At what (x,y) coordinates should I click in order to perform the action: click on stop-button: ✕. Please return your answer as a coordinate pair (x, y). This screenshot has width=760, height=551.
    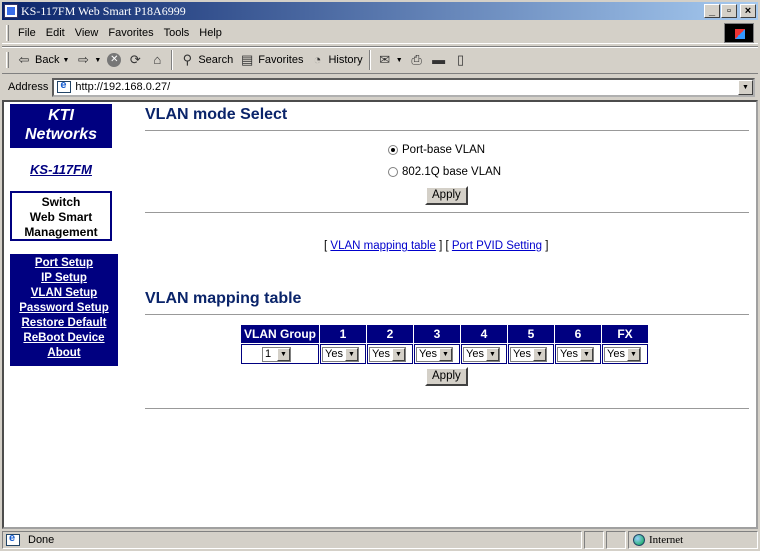
    Looking at the image, I should click on (114, 60).